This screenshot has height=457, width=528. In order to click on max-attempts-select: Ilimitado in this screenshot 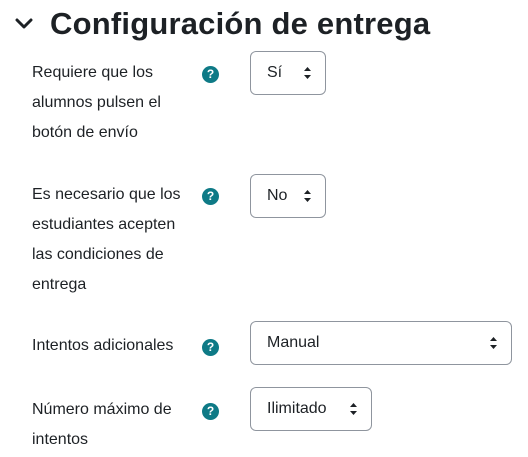, I will do `click(311, 409)`.